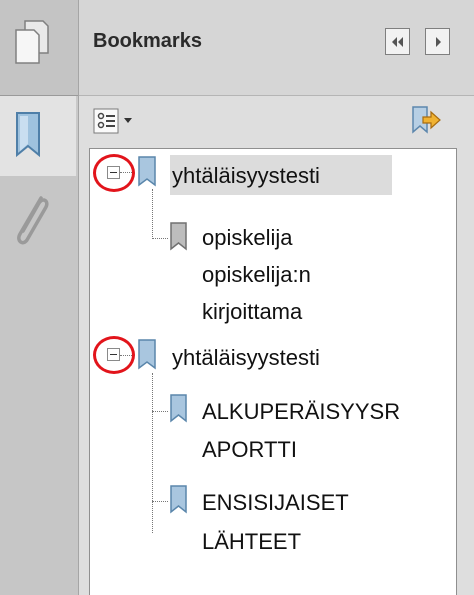  I want to click on options-menu-icon, so click(116, 121).